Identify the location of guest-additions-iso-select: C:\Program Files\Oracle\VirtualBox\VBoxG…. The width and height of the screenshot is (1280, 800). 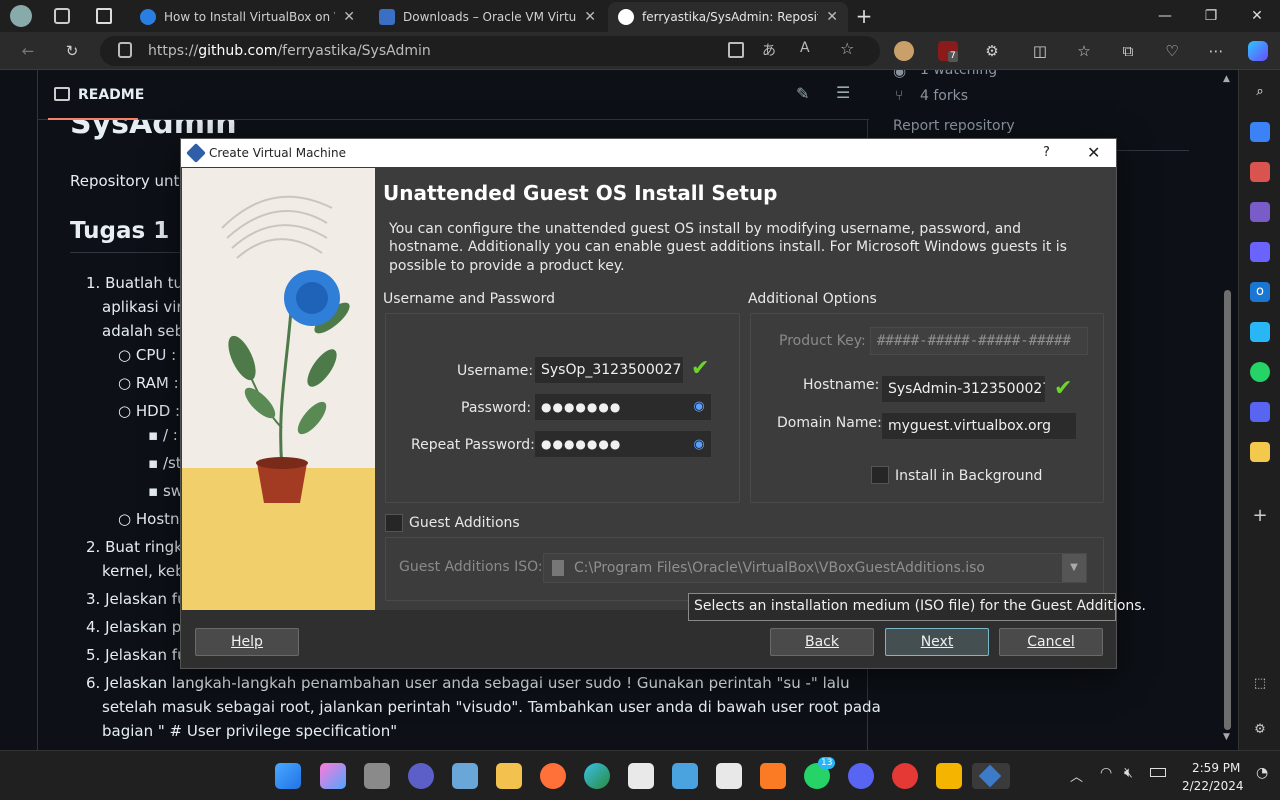
(815, 568).